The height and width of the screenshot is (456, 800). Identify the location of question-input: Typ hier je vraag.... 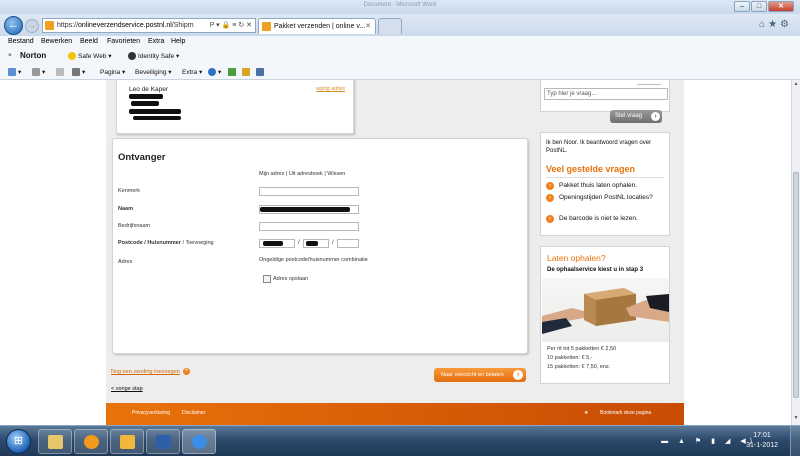
(606, 94).